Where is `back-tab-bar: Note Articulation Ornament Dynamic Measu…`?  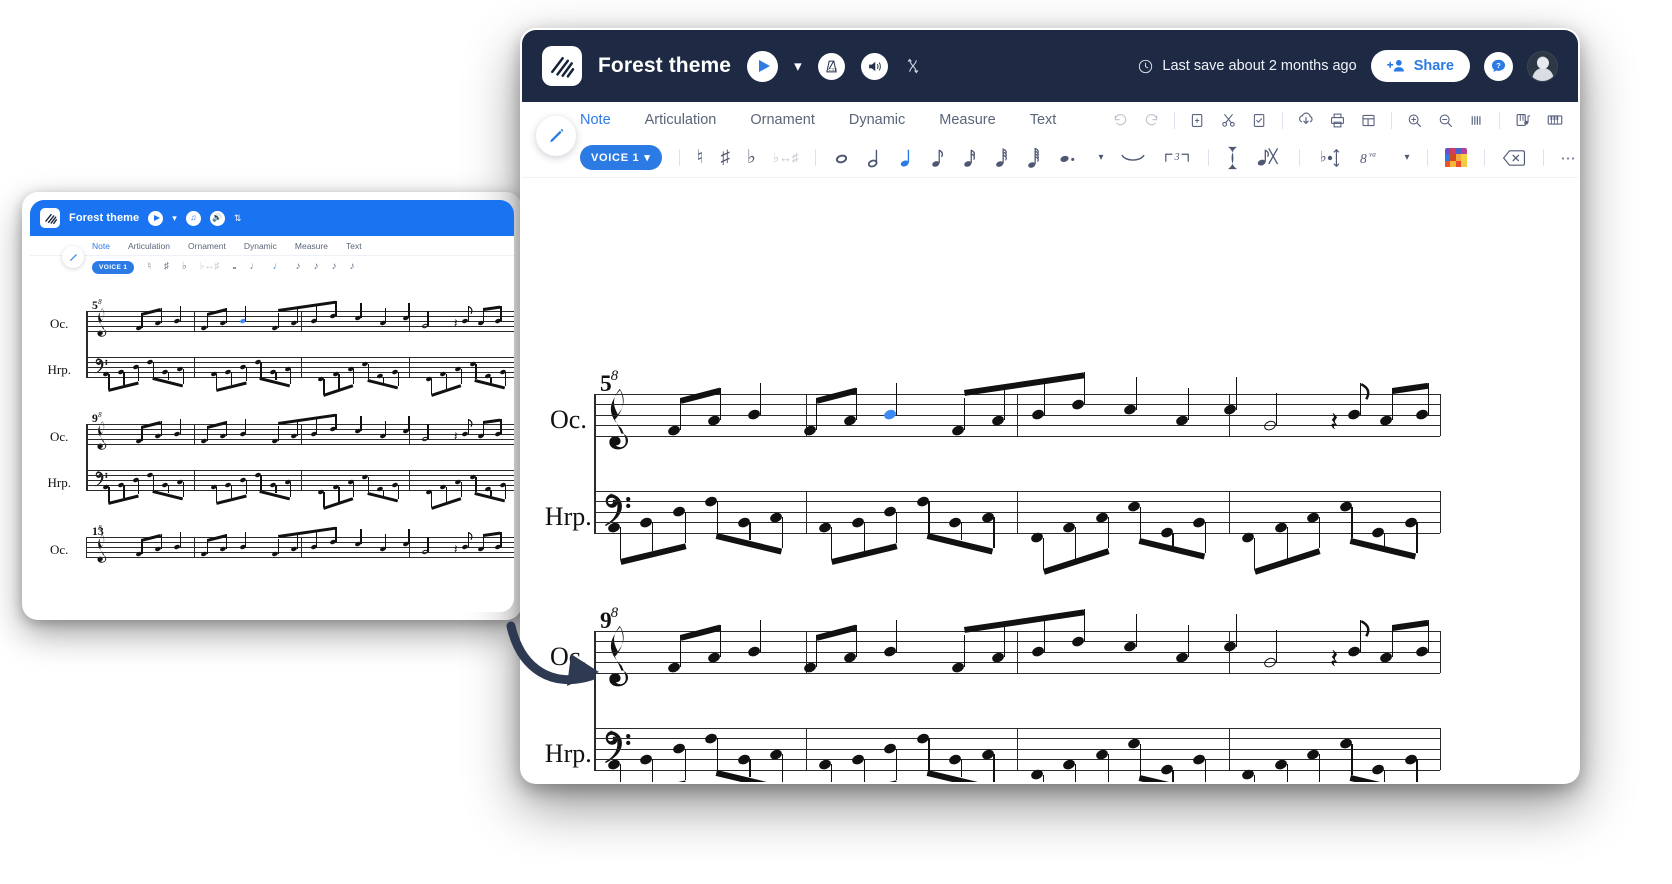 back-tab-bar: Note Articulation Ornament Dynamic Measu… is located at coordinates (272, 246).